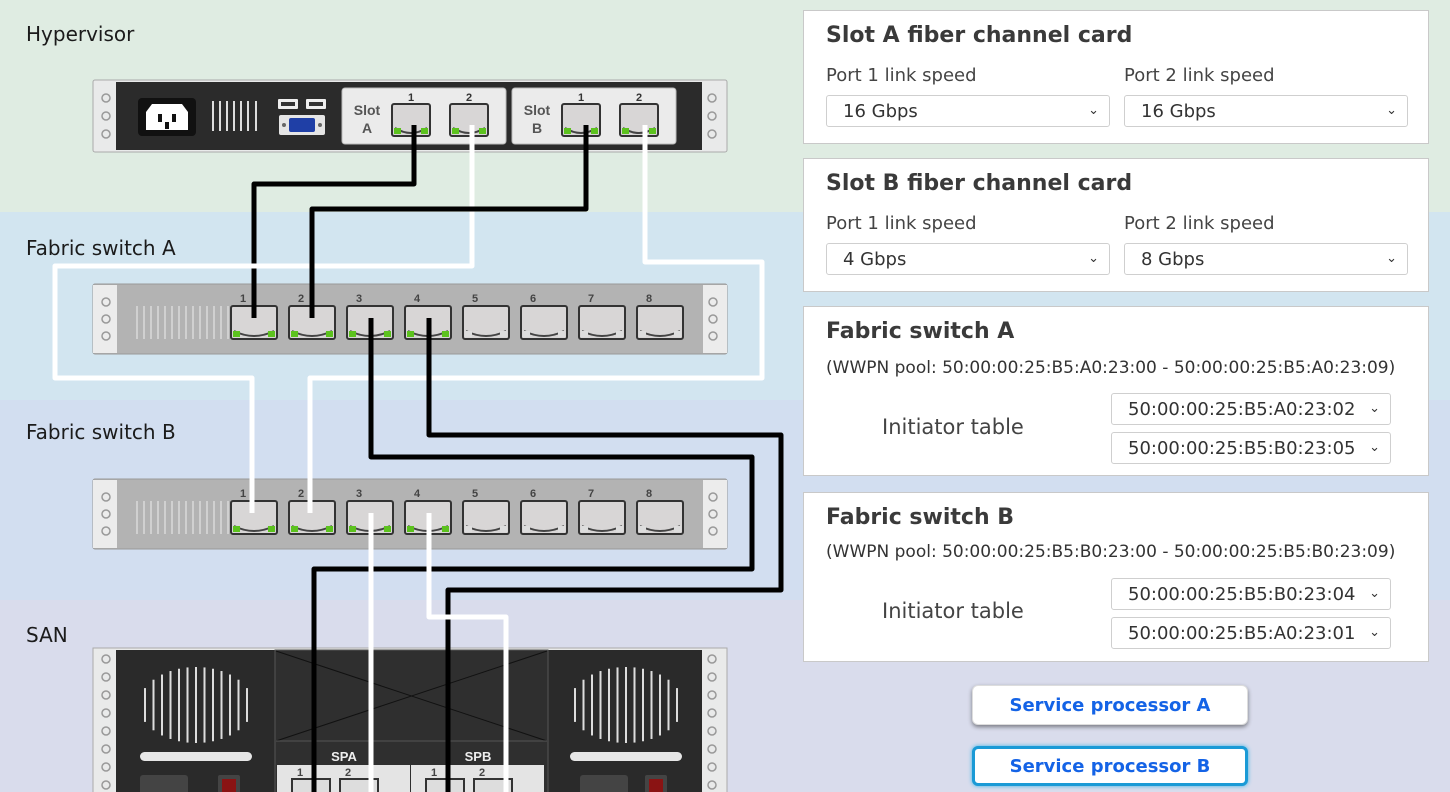 The height and width of the screenshot is (792, 1450). What do you see at coordinates (417, 494) in the screenshot?
I see `port-number-label: 4` at bounding box center [417, 494].